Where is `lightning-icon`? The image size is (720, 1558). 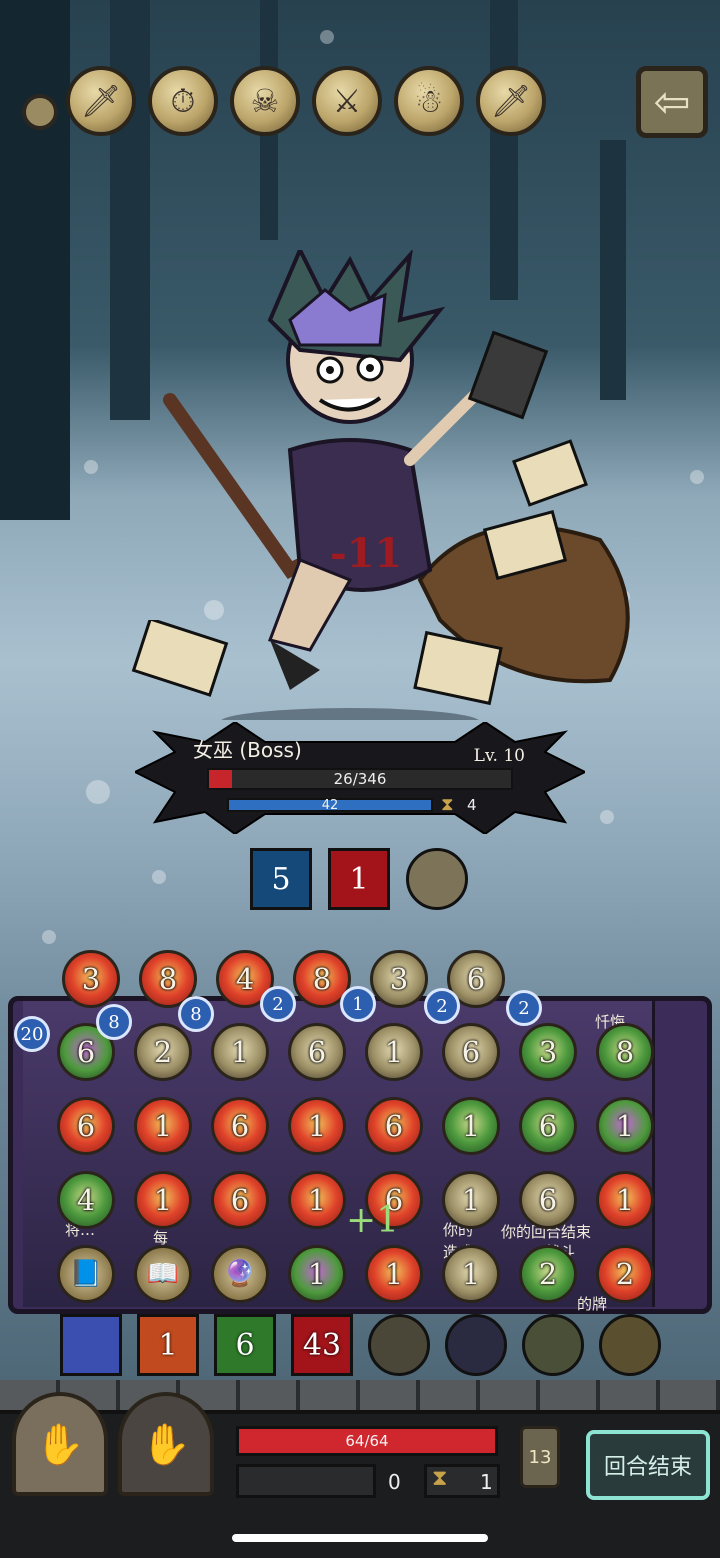
lightning-icon is located at coordinates (91, 1345).